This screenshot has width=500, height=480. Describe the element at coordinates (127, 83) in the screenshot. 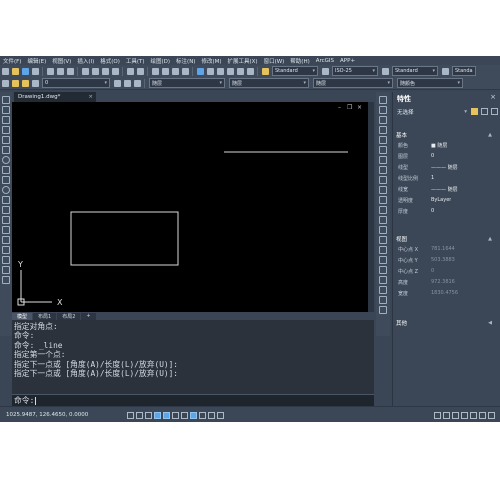

I see `layer-previous-icon` at that location.